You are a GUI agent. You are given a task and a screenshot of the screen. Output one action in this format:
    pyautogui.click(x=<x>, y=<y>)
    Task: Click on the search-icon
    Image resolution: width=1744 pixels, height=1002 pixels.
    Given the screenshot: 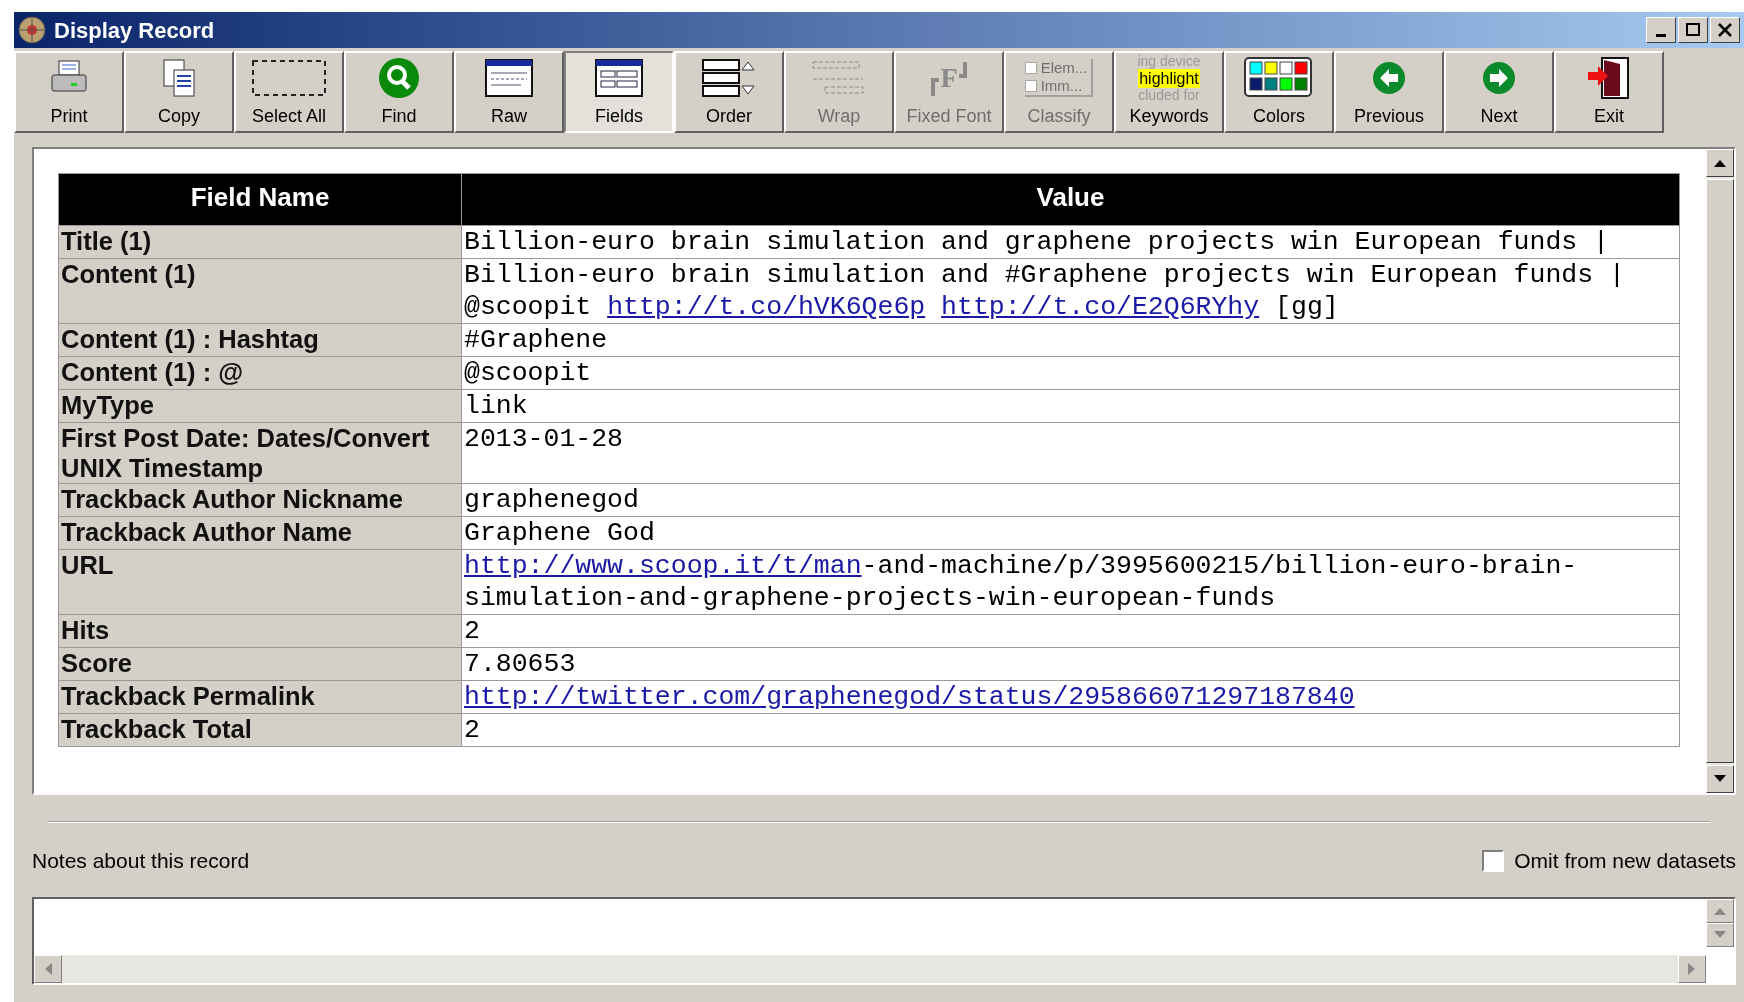 What is the action you would take?
    pyautogui.click(x=399, y=78)
    